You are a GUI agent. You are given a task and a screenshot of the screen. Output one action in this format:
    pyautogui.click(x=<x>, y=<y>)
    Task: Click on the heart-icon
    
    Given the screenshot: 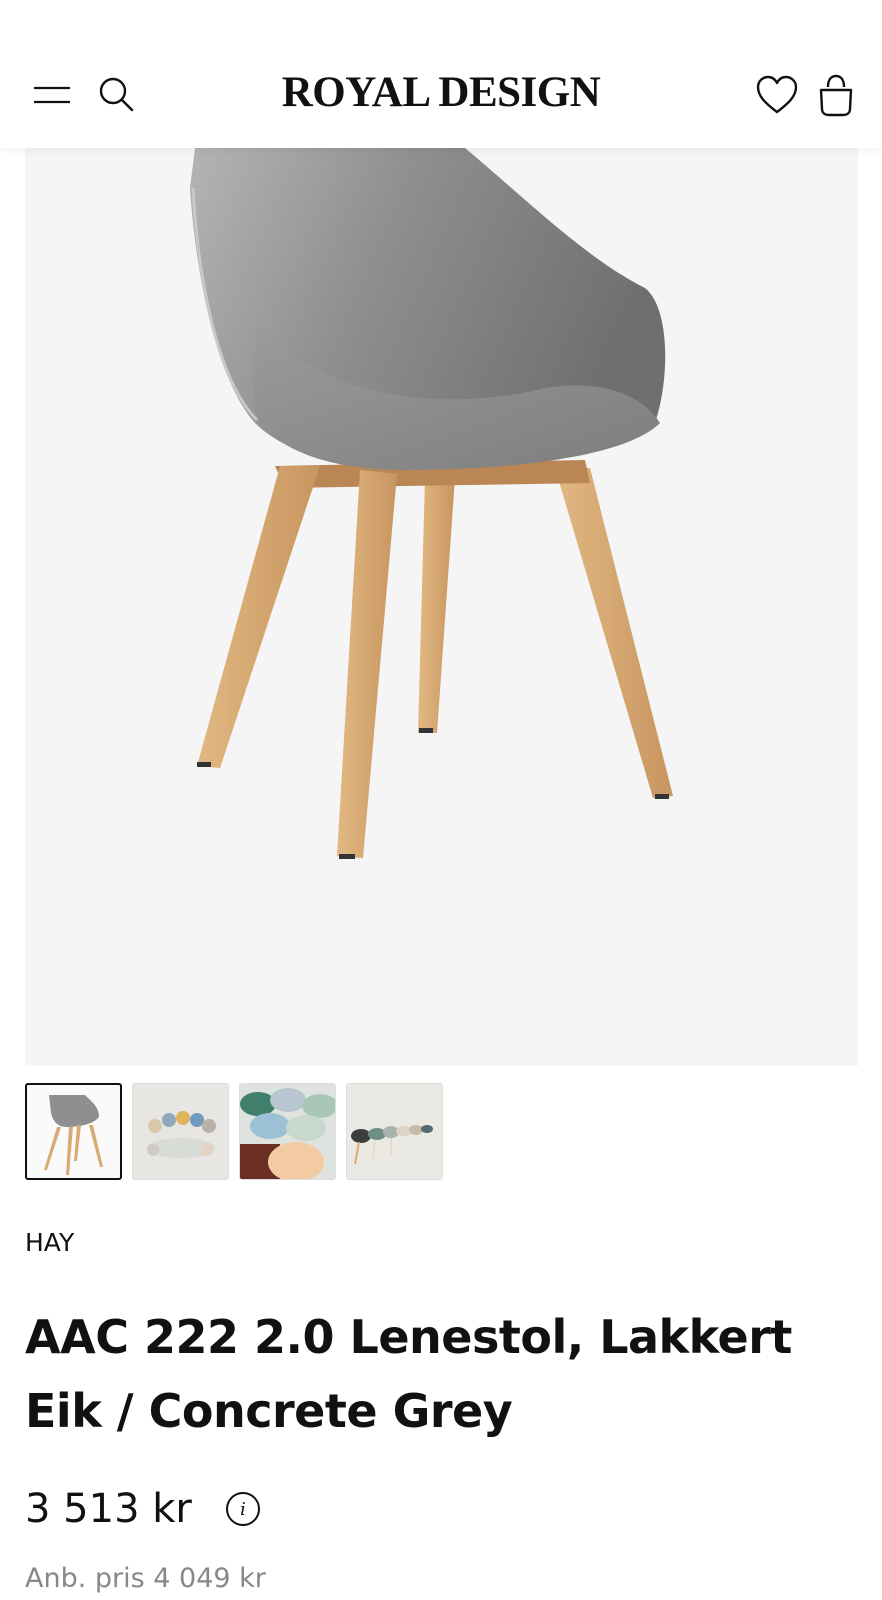 What is the action you would take?
    pyautogui.click(x=777, y=94)
    